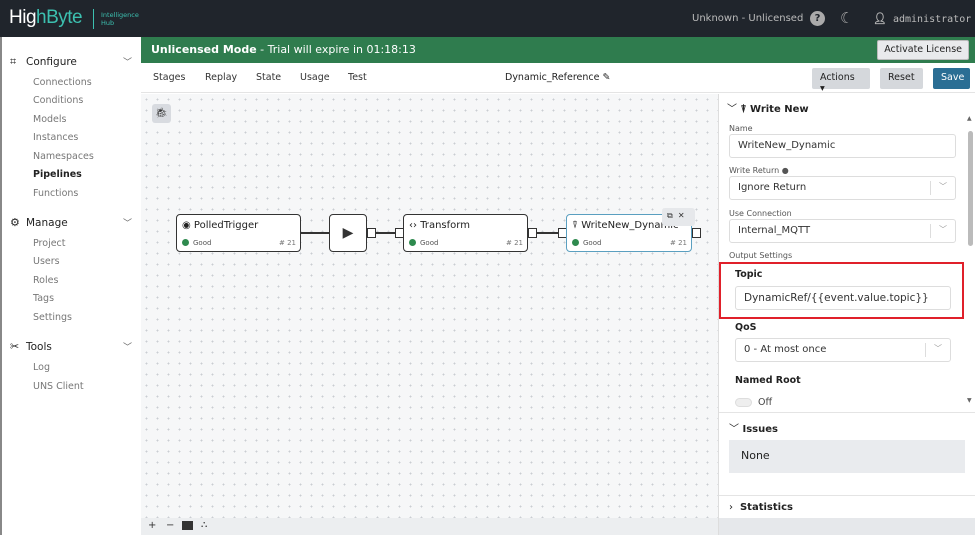  Describe the element at coordinates (55, 137) in the screenshot. I see `sidebar-item-instances: Instances` at that location.